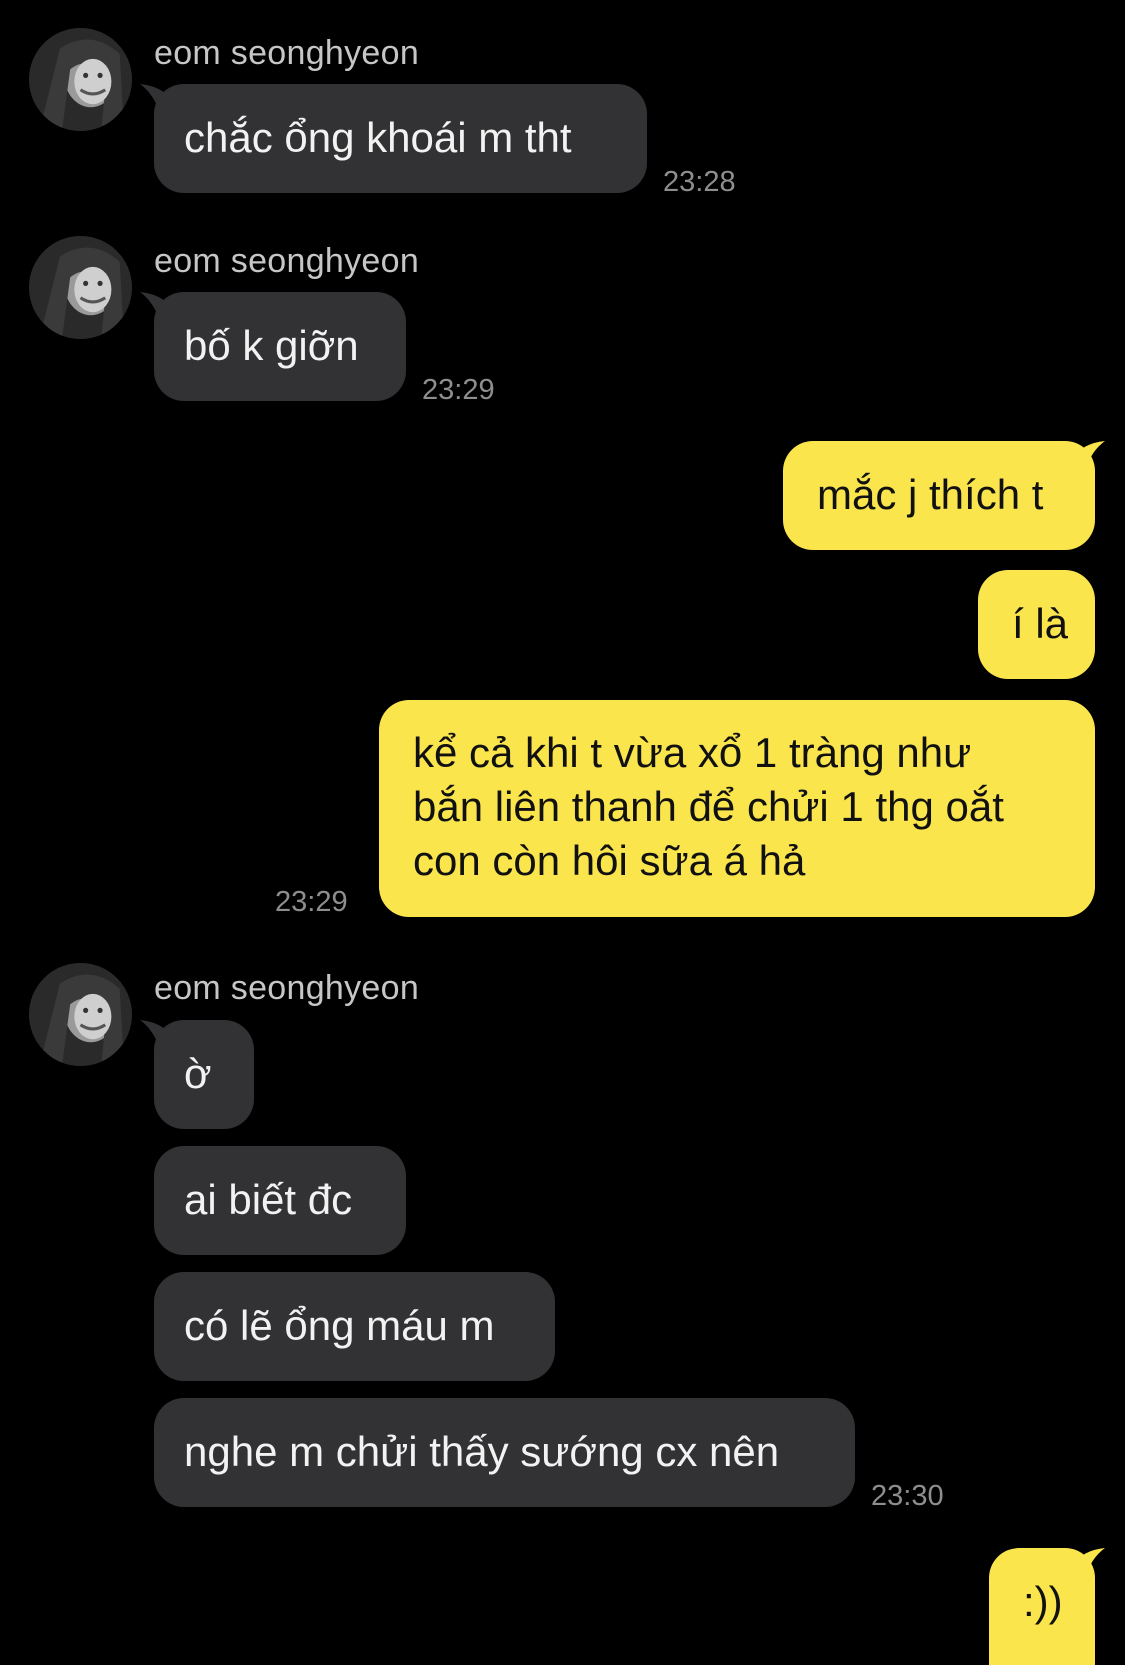 The height and width of the screenshot is (1665, 1125). I want to click on message-text: nghe m chửi thấy sướng cx nên, so click(482, 1451).